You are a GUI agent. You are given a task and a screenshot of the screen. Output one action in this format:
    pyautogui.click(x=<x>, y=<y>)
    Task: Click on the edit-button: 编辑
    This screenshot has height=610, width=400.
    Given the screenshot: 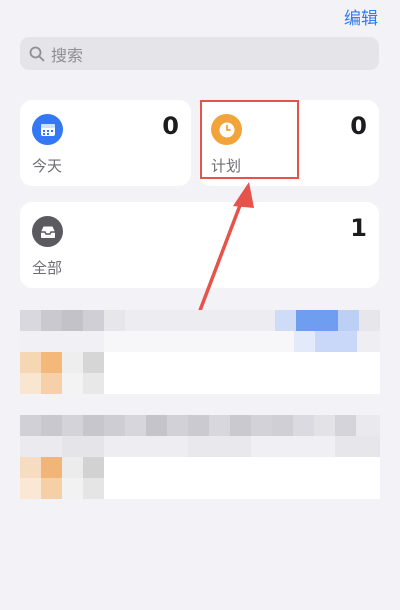 What is the action you would take?
    pyautogui.click(x=361, y=16)
    